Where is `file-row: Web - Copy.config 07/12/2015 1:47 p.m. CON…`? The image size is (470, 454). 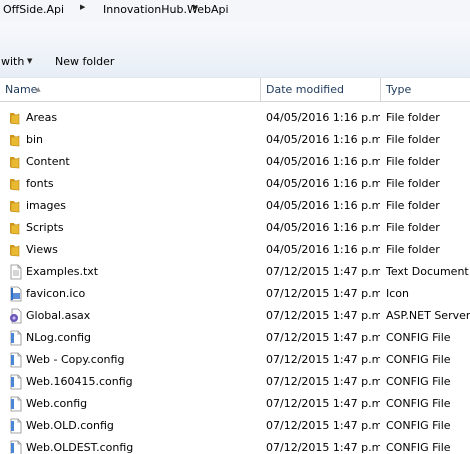 file-row: Web - Copy.config 07/12/2015 1:47 p.m. CON… is located at coordinates (235, 360).